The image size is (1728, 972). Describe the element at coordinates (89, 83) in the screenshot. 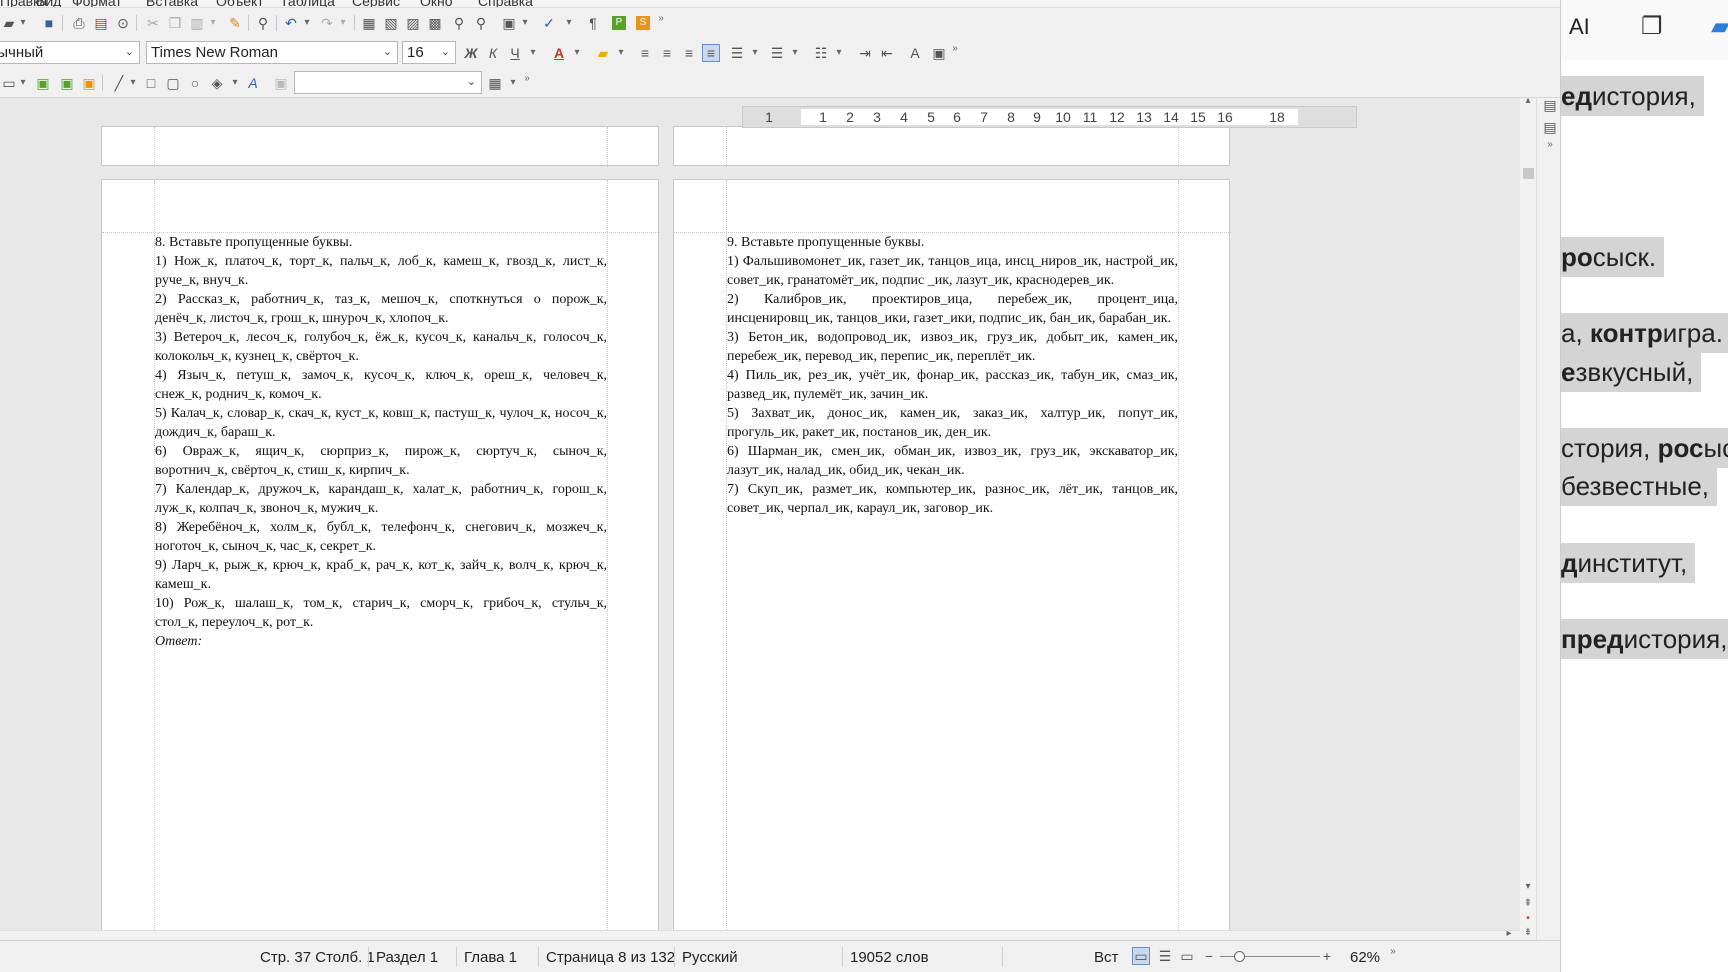

I see `form-icon: ▣` at that location.